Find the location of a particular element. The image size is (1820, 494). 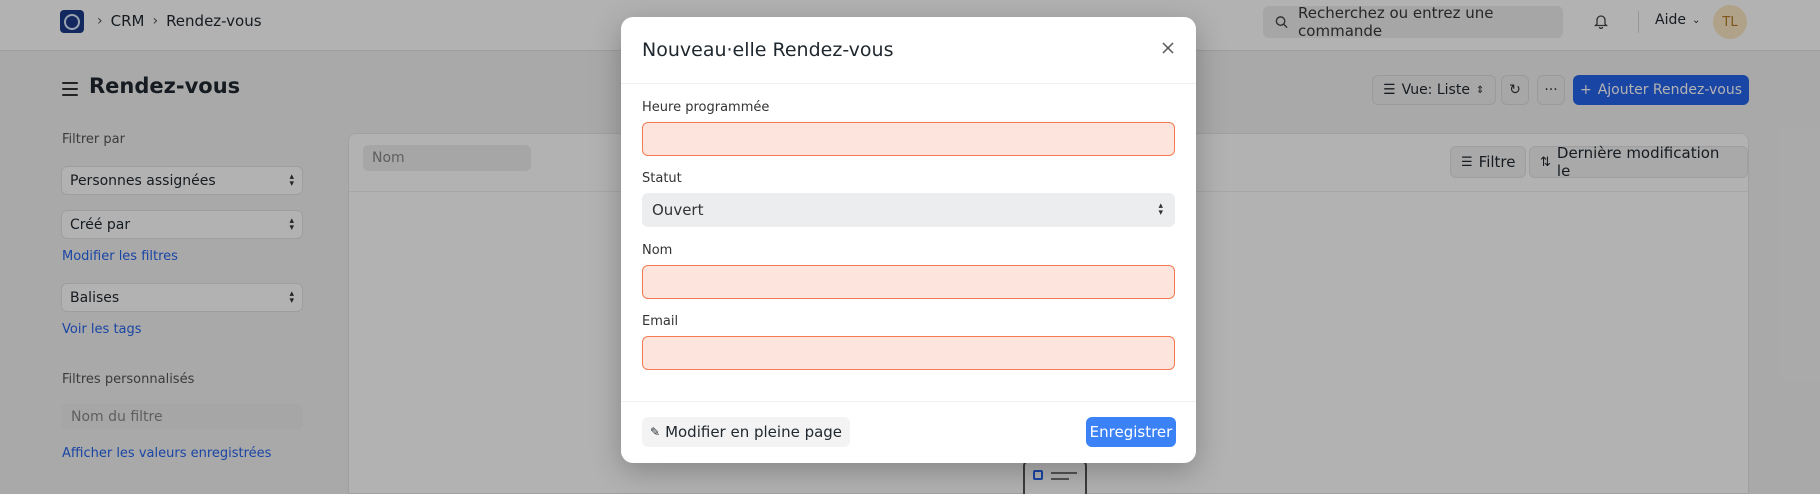

pencil-icon: ✎ is located at coordinates (655, 432).